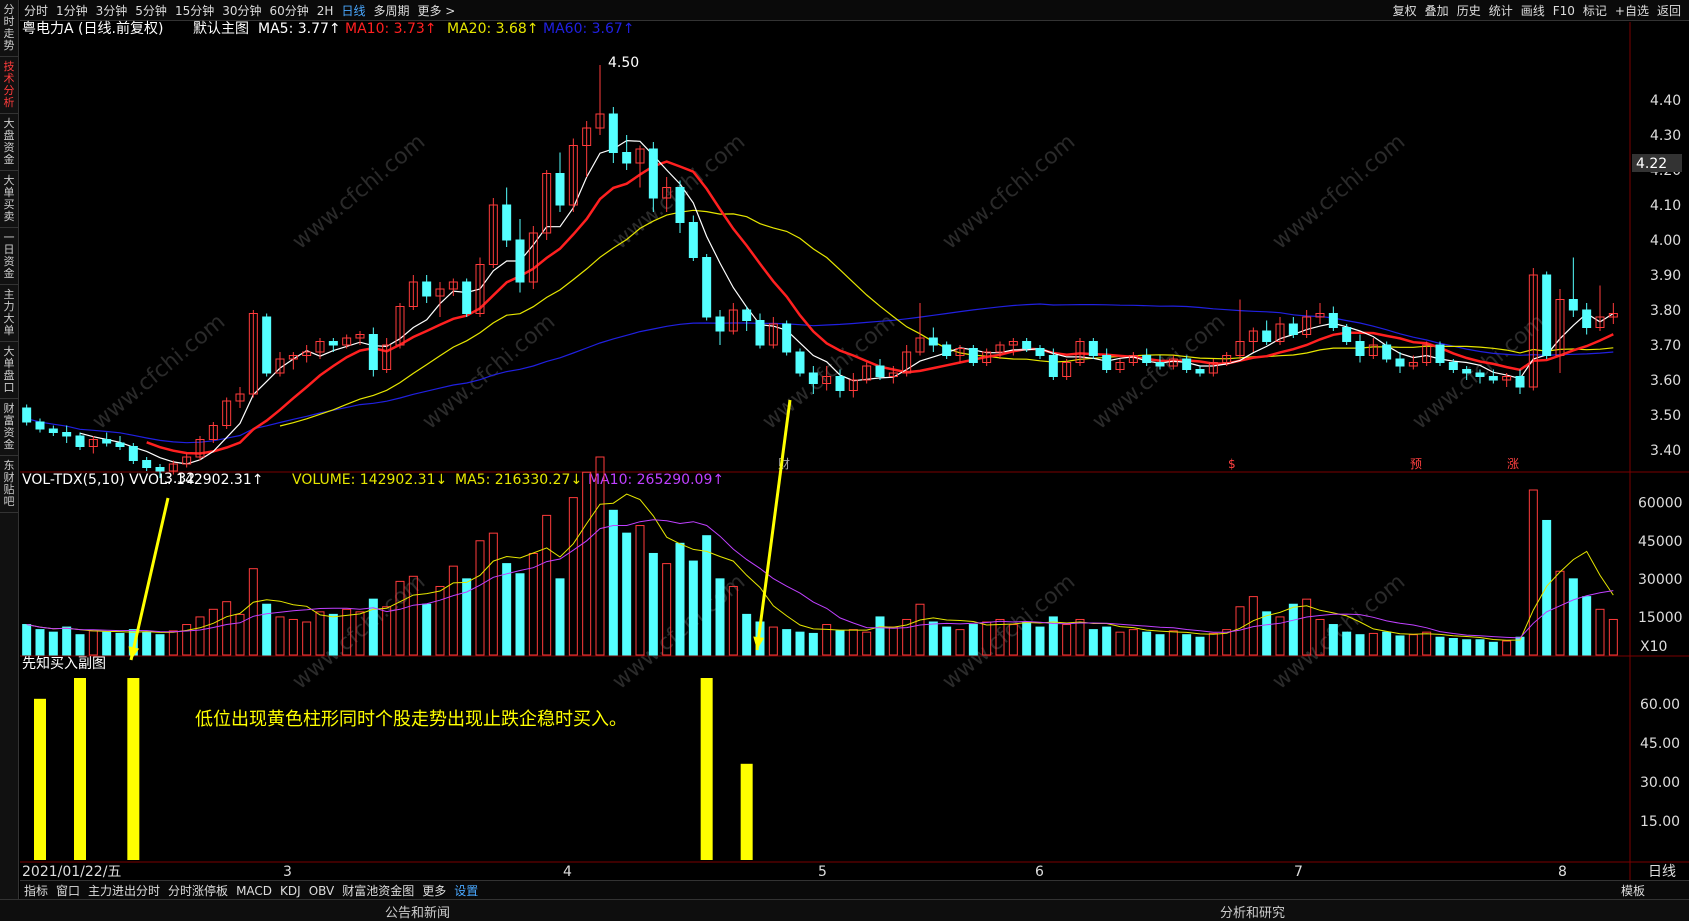  What do you see at coordinates (1252, 911) in the screenshot?
I see `research-tab: 分析和研究` at bounding box center [1252, 911].